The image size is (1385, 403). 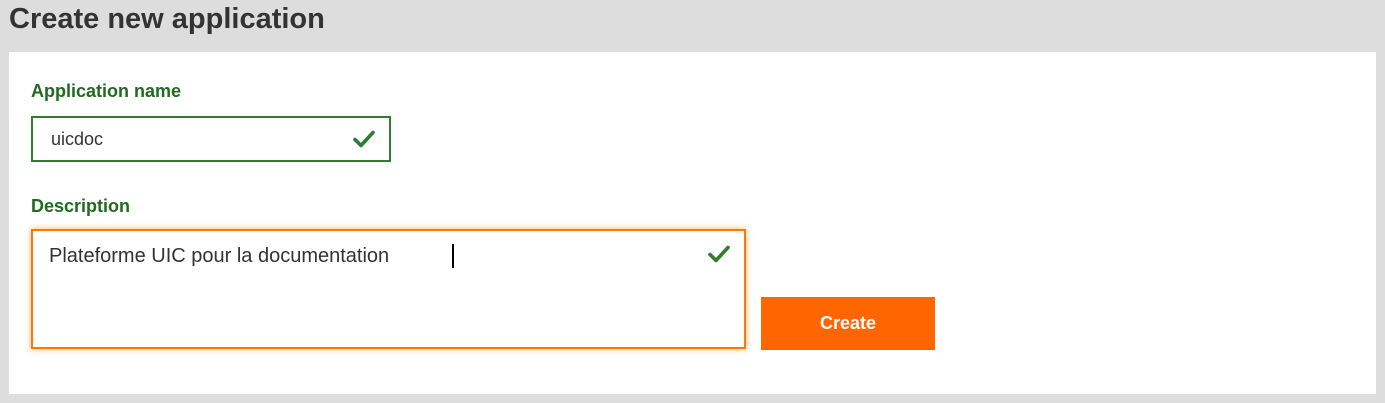 I want to click on application-name-field-wrapper, so click(x=211, y=139).